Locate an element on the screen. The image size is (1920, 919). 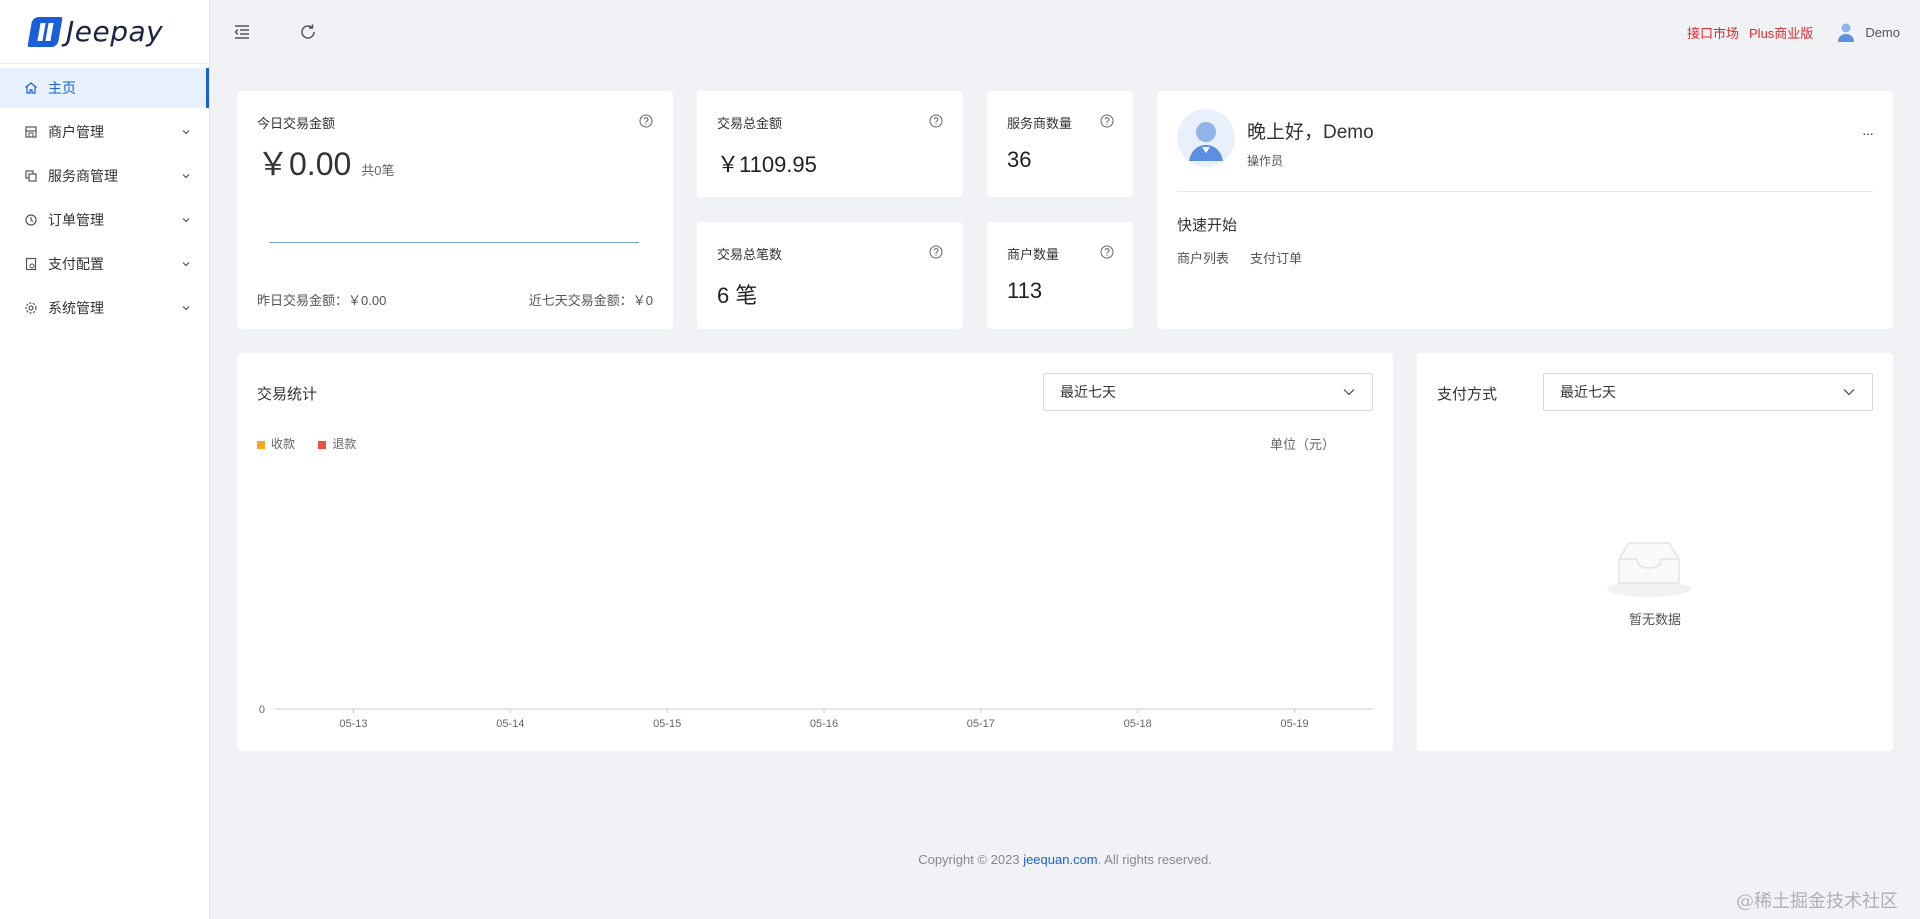
isv-count-value: 36 is located at coordinates (1019, 159).